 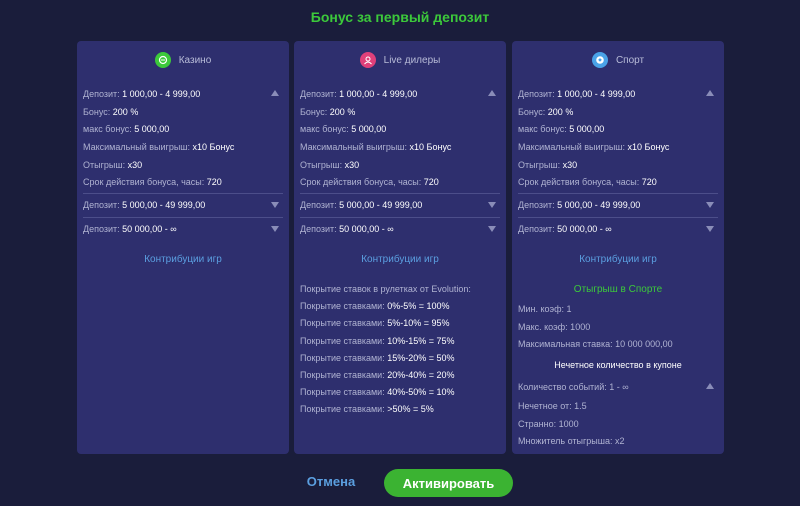 What do you see at coordinates (375, 306) in the screenshot?
I see `coverage-row: Покрытие ставками: 0%-5% = 100%` at bounding box center [375, 306].